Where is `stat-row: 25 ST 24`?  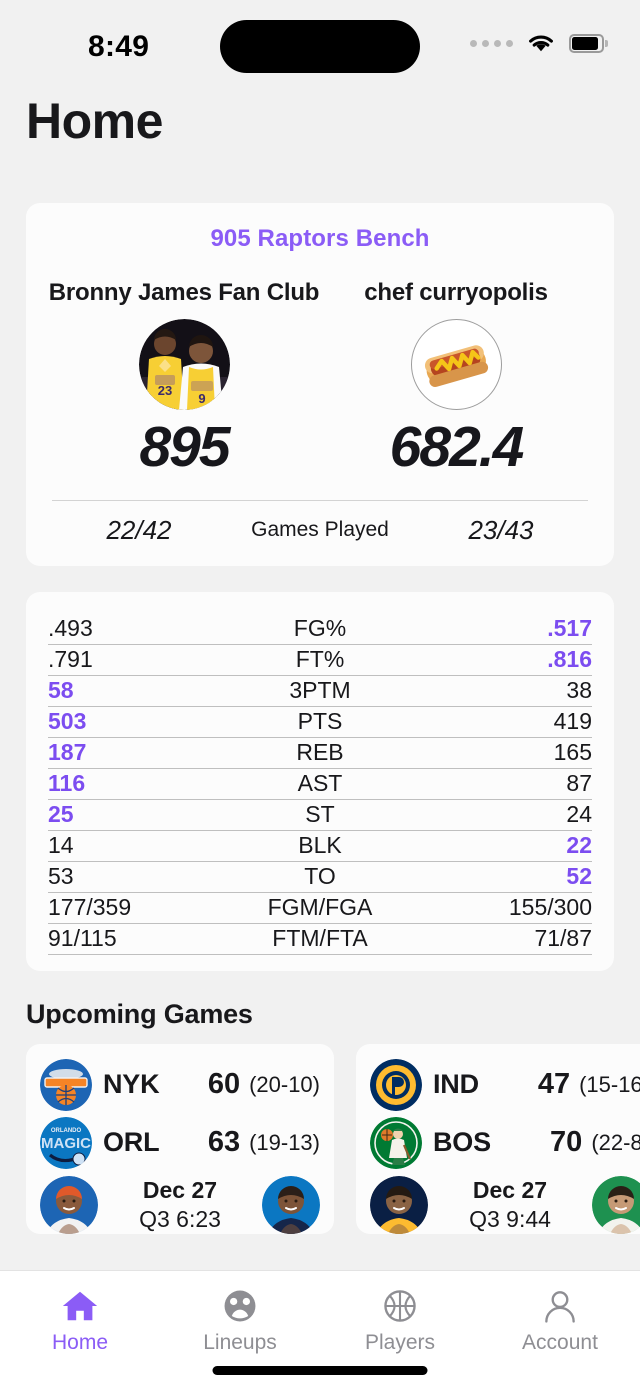
stat-row: 25 ST 24 is located at coordinates (320, 815).